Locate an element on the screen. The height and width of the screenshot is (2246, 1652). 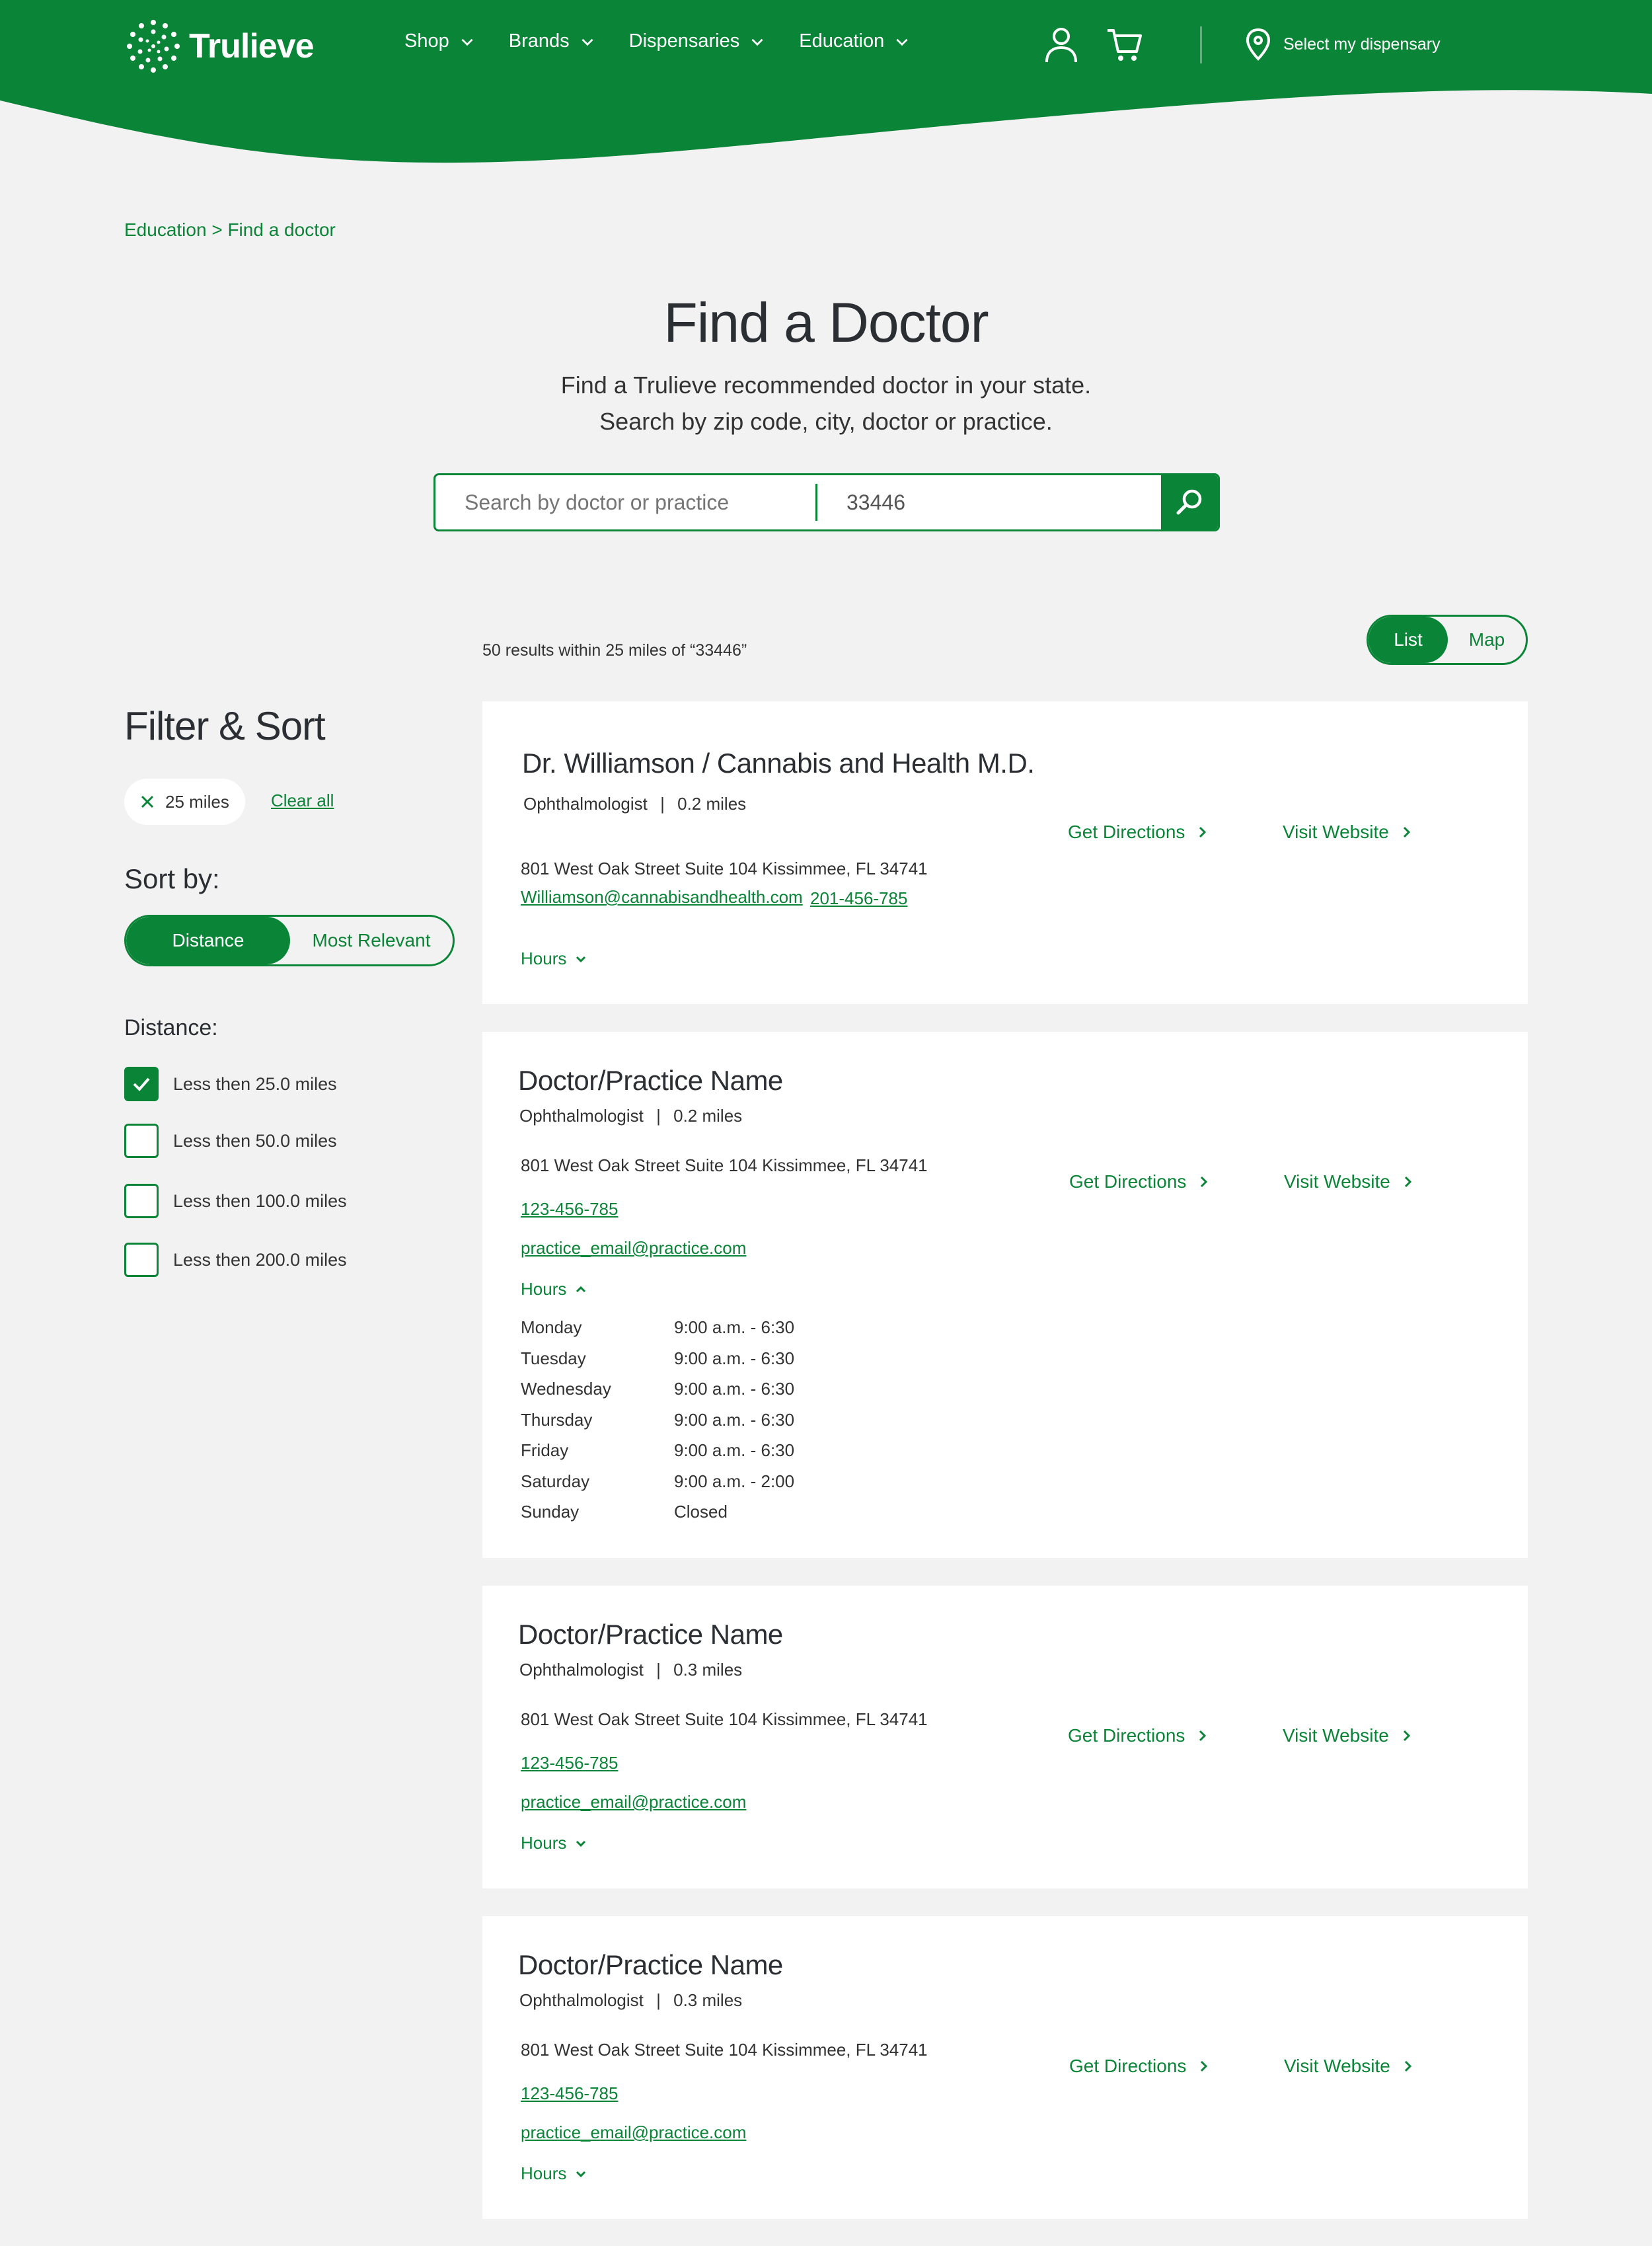
doctor-meta: Ophthalmologist | 0.3 miles is located at coordinates (630, 1670).